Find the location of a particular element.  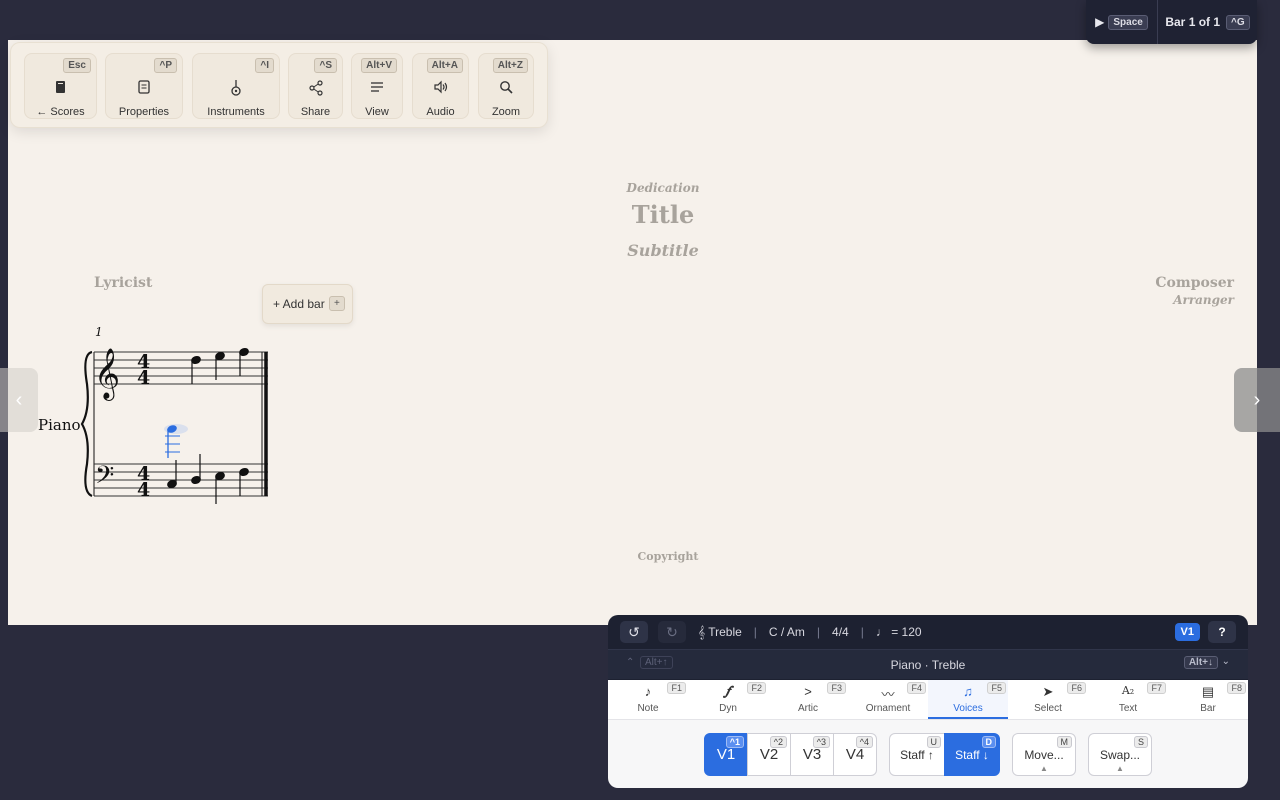

properties-icon is located at coordinates (144, 87).